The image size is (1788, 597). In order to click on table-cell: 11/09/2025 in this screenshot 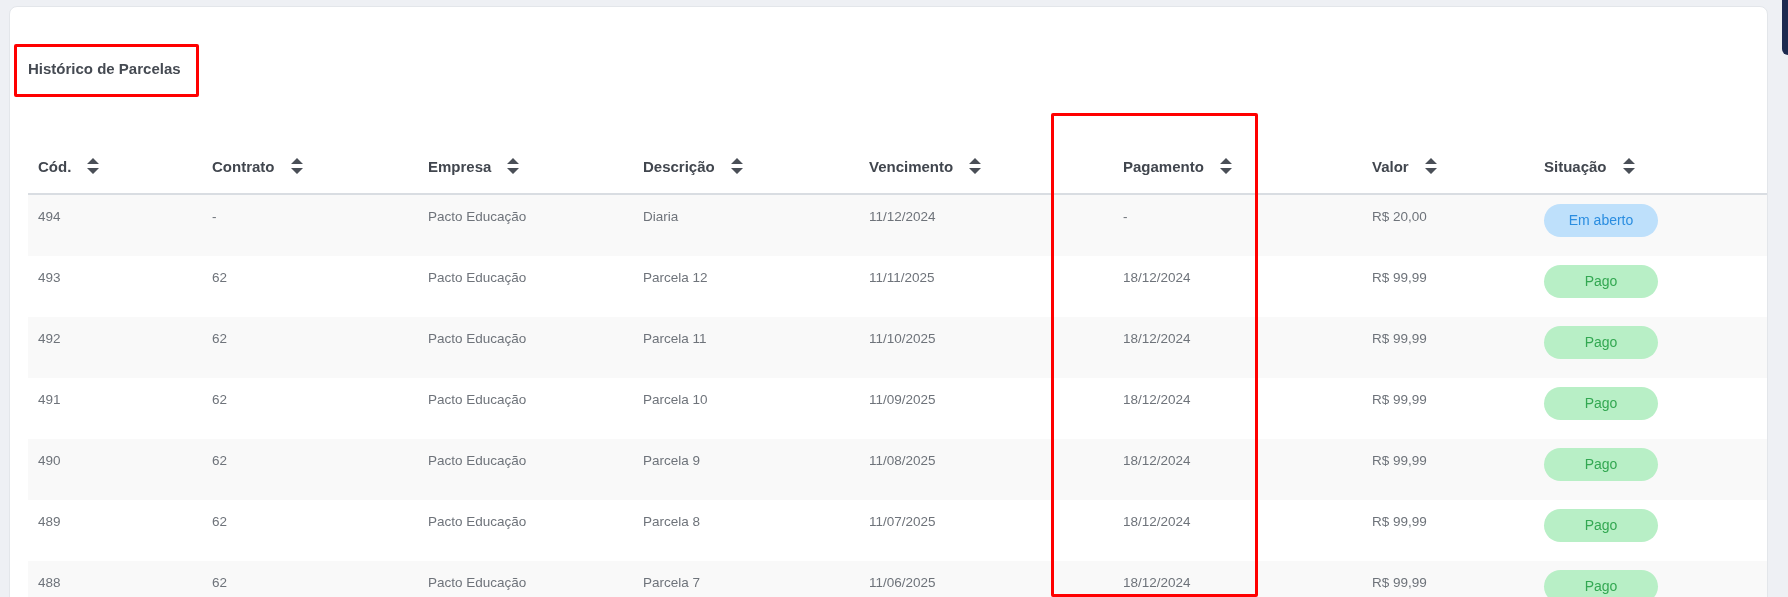, I will do `click(902, 399)`.